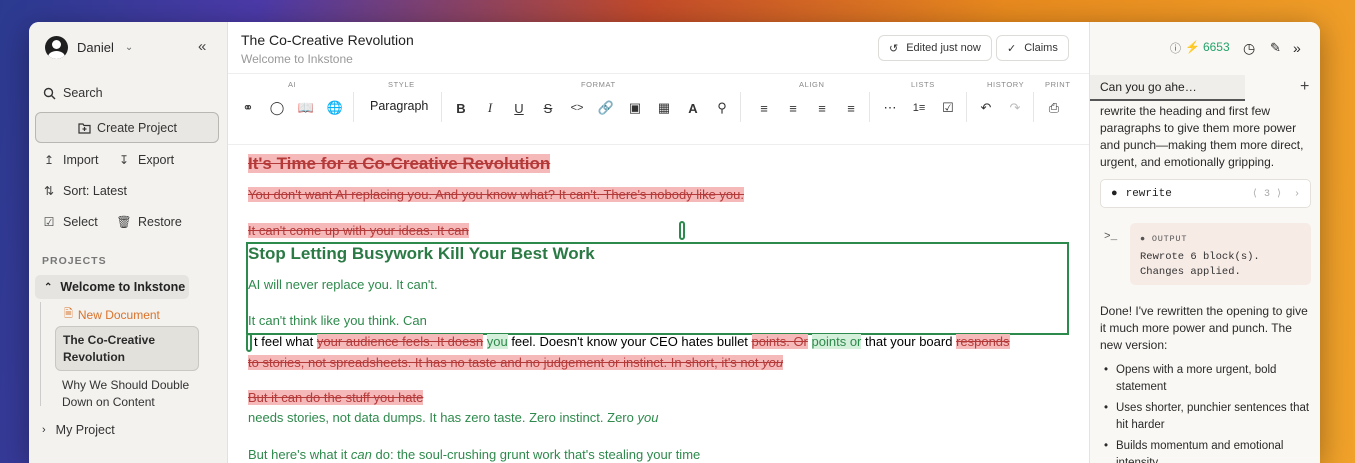  What do you see at coordinates (664, 341) in the screenshot?
I see `text-segment: 't know your CEO hates bullet` at bounding box center [664, 341].